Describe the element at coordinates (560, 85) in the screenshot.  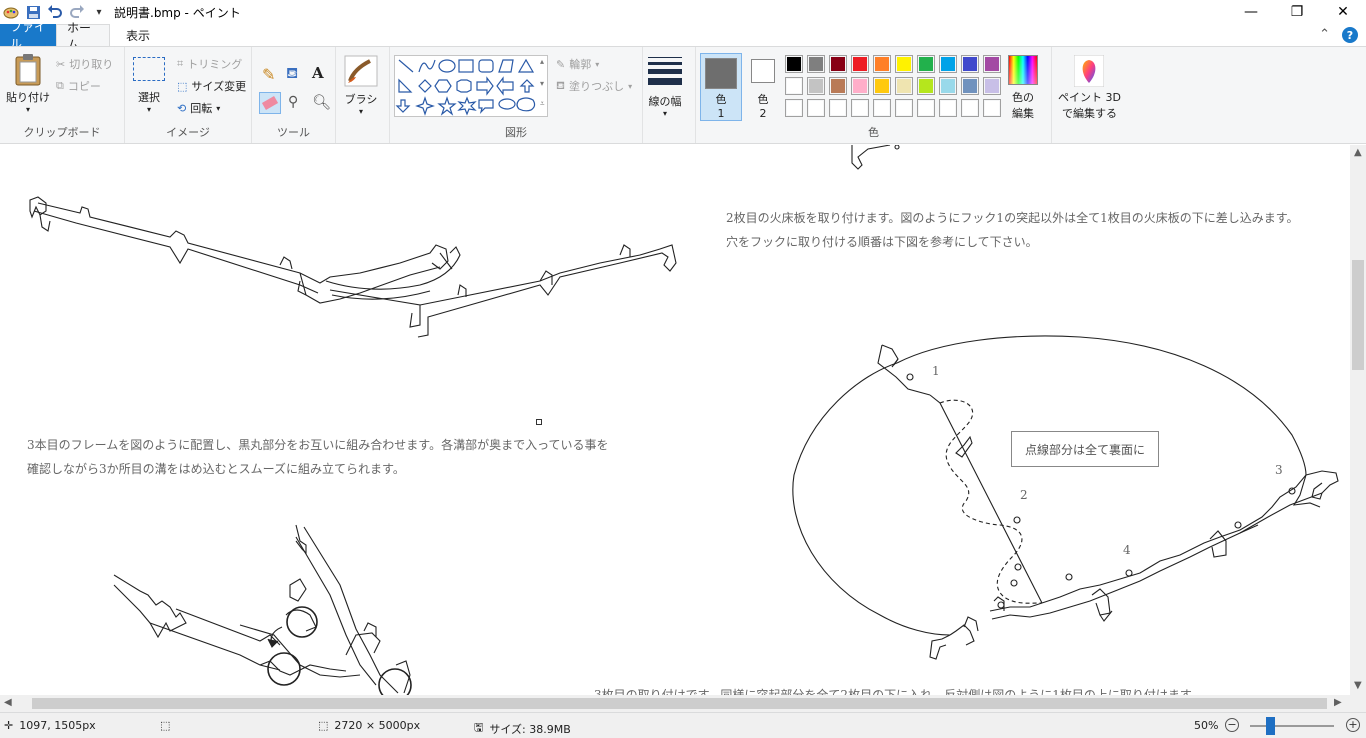
I see `fill-icon: ⛾` at that location.